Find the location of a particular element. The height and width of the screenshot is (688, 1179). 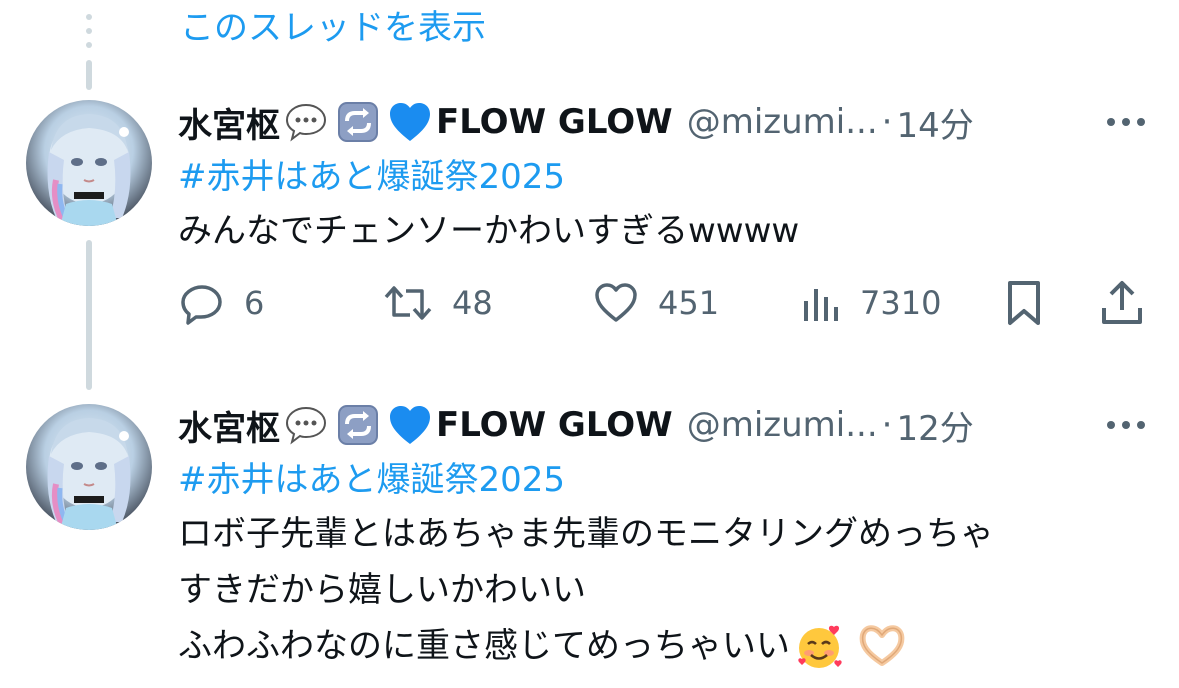

share-icon is located at coordinates (1122, 302).